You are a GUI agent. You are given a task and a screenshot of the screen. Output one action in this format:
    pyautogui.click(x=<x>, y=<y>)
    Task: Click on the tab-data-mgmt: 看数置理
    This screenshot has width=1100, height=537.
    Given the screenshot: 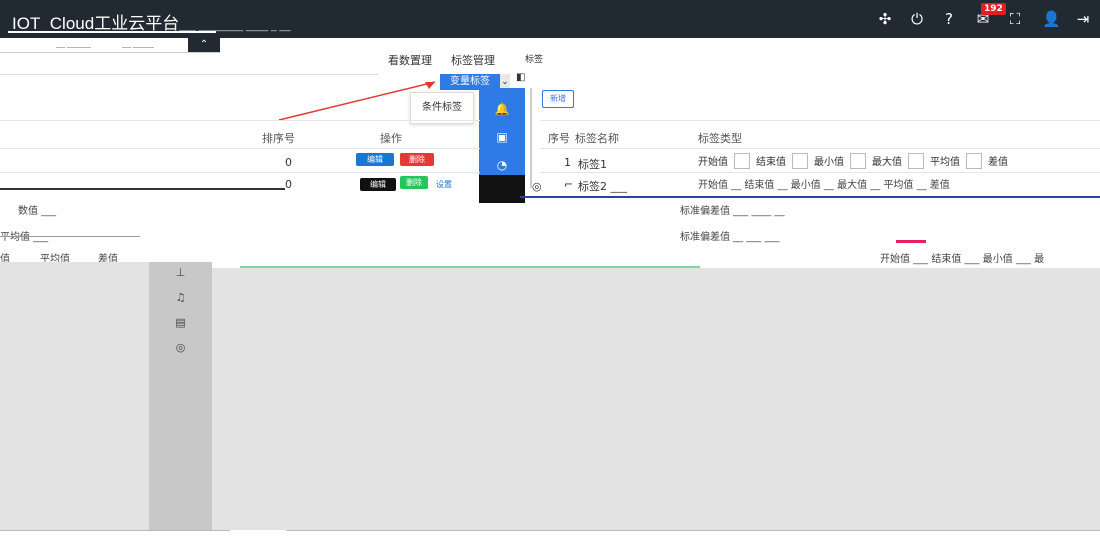 What is the action you would take?
    pyautogui.click(x=410, y=60)
    